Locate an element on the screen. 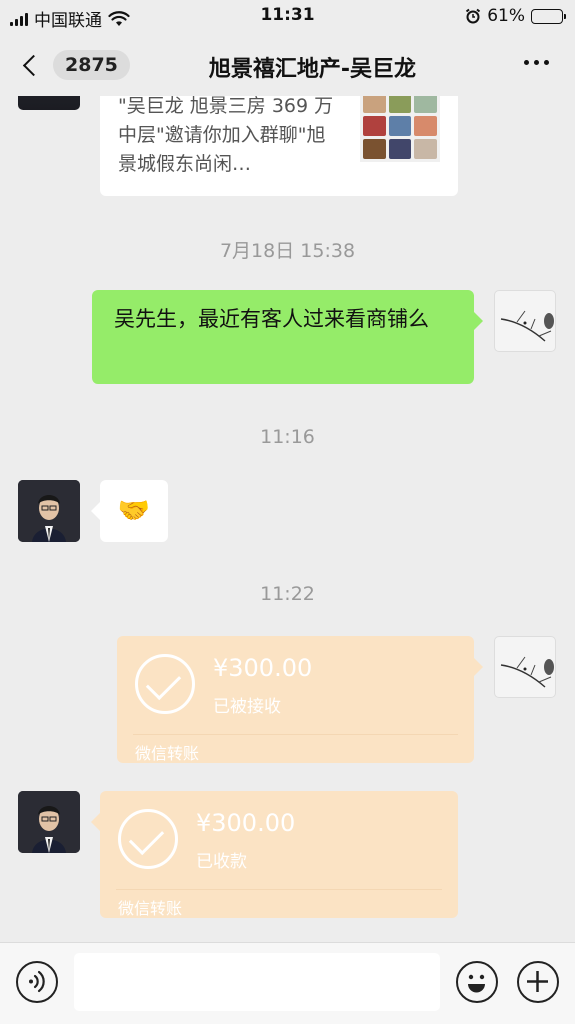 The height and width of the screenshot is (1024, 575). message-timestamp: 7月18日 15:38 is located at coordinates (287, 251).